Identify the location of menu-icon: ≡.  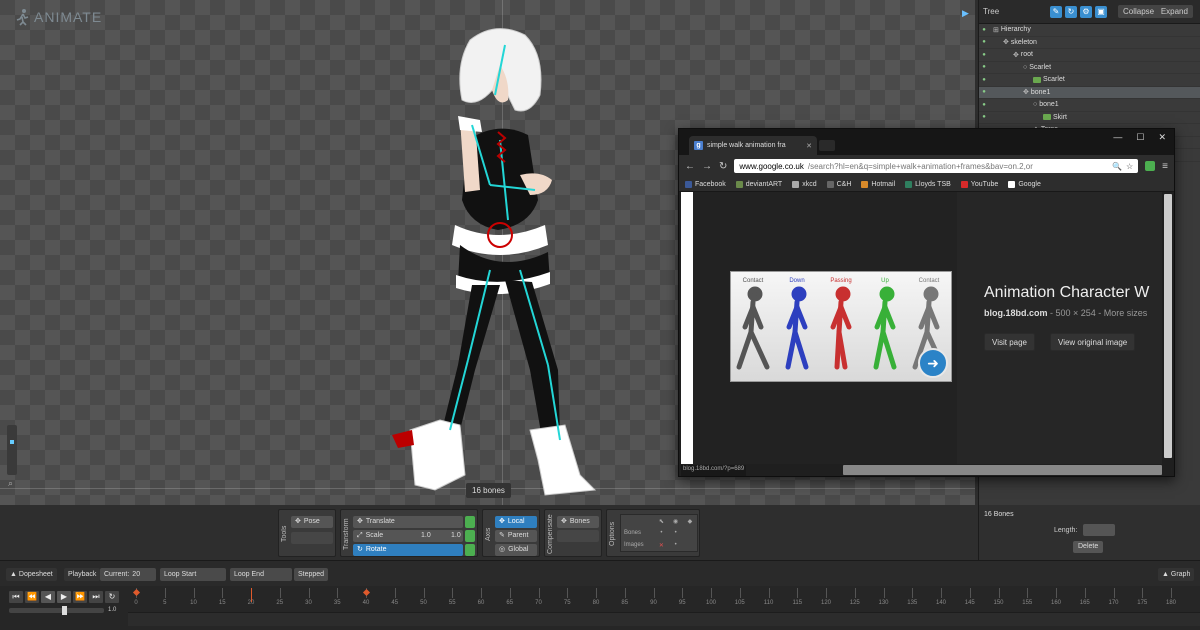
(1165, 166).